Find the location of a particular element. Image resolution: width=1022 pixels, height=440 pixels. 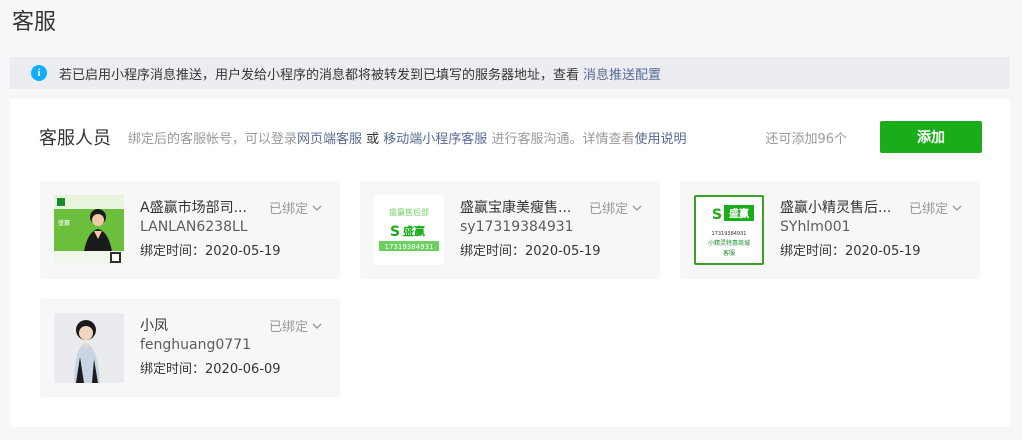

remaining-count: 还可添加96个 is located at coordinates (806, 139).